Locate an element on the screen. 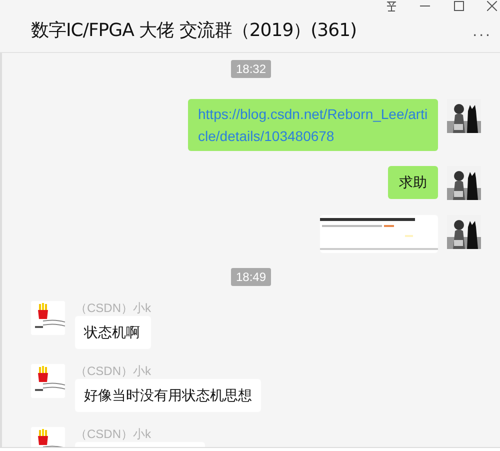  message-bubble: 状态机啊 is located at coordinates (113, 332).